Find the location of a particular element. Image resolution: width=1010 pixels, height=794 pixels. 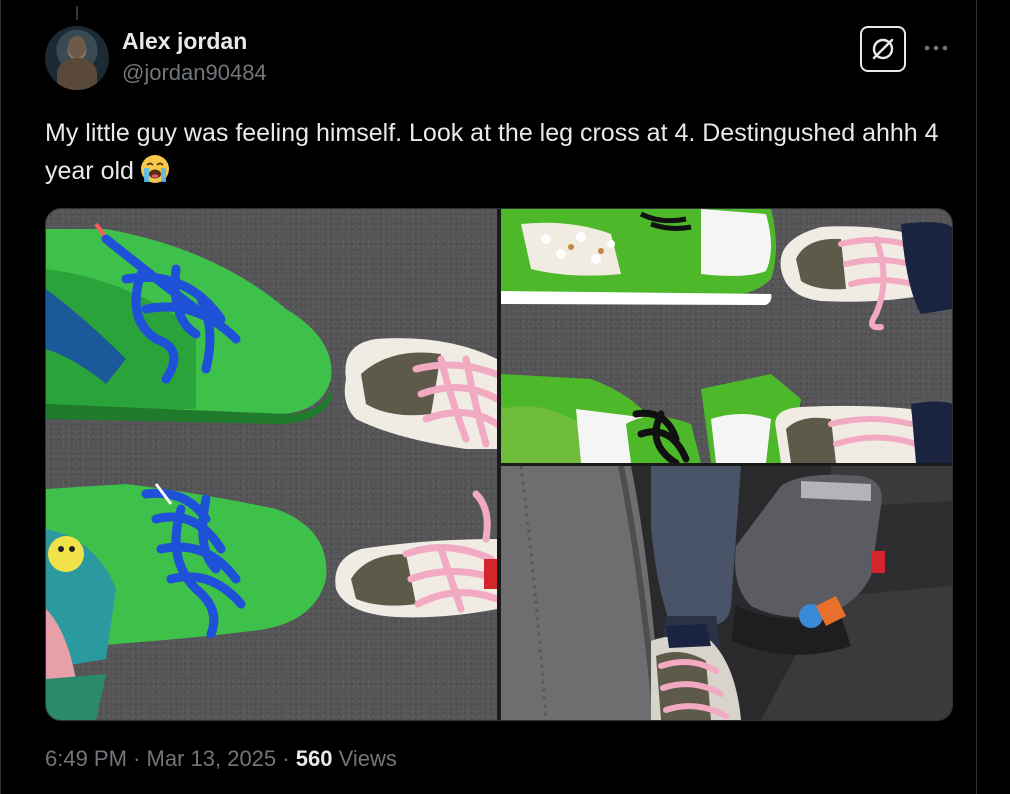

tweet-time: 6:49 PM is located at coordinates (86, 758).